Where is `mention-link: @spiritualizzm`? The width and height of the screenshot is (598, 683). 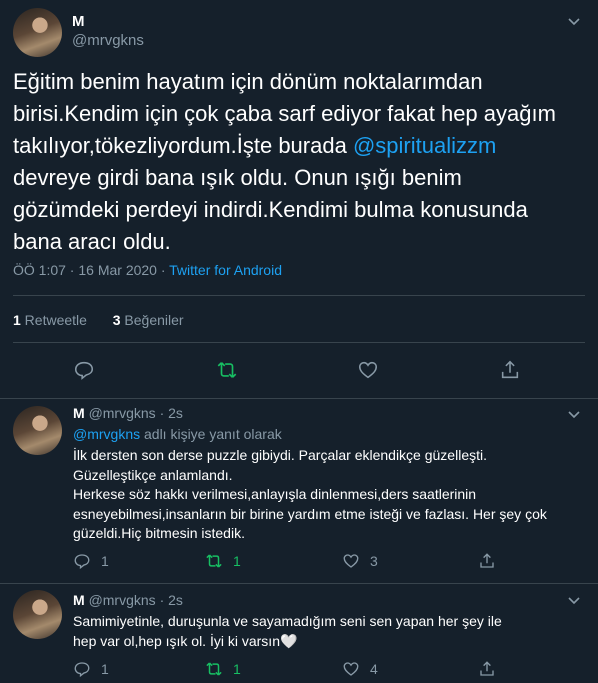 mention-link: @spiritualizzm is located at coordinates (424, 145).